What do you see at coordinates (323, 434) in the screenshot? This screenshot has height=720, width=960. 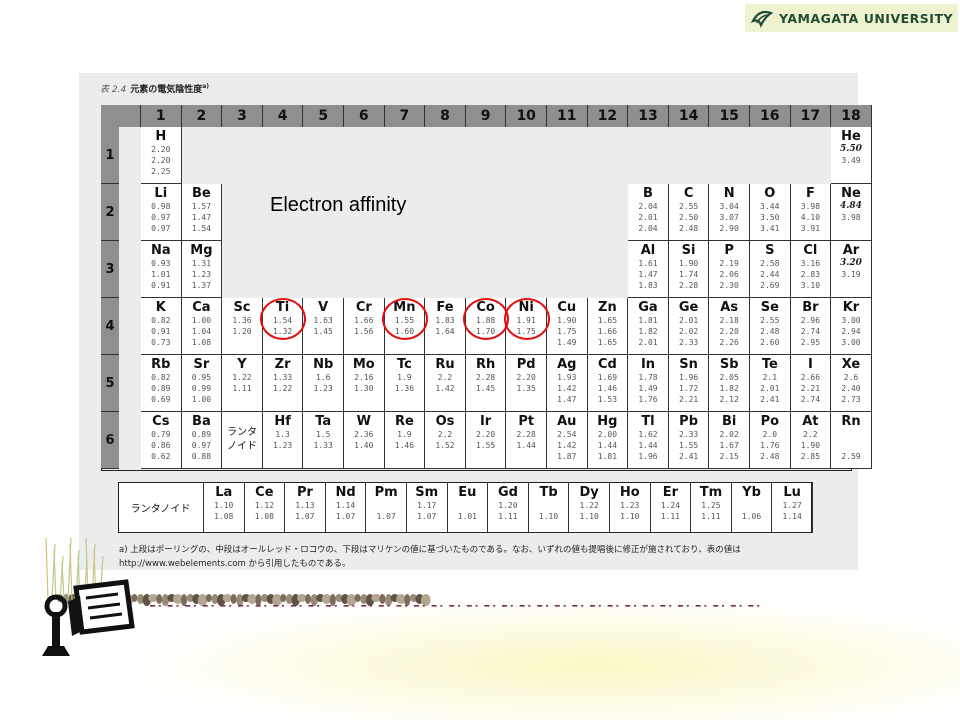 I see `electronegativity-value: 1.5` at bounding box center [323, 434].